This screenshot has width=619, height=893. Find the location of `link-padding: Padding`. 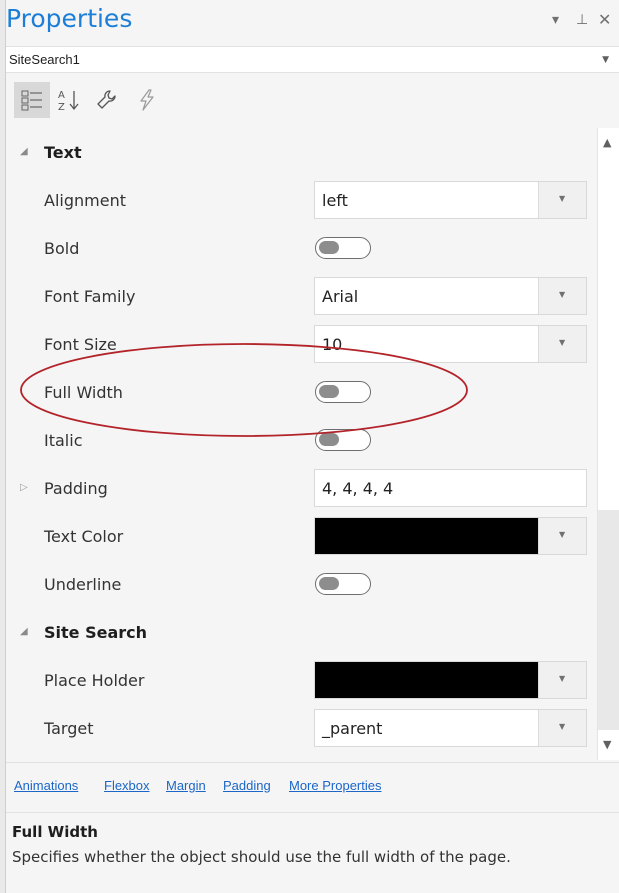

link-padding: Padding is located at coordinates (247, 785).